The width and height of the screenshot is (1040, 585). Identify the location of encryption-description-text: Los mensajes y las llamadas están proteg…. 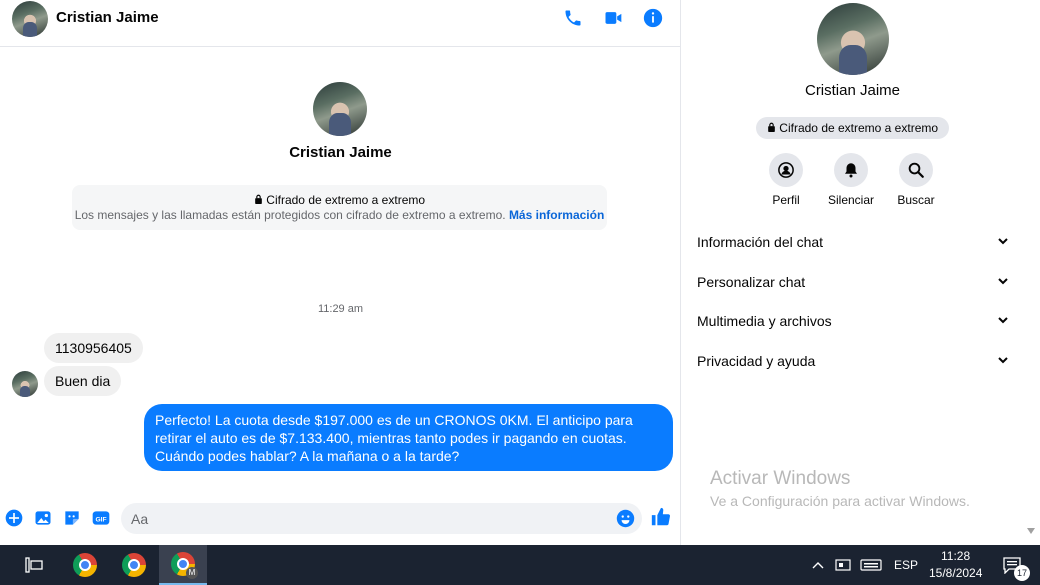
(290, 215).